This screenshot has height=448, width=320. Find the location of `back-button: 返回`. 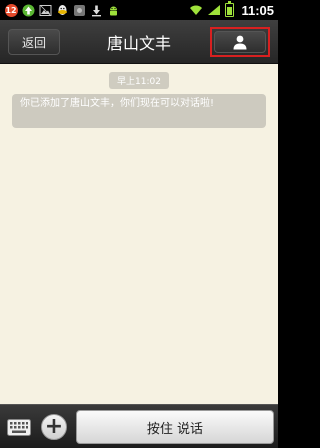

back-button: 返回 is located at coordinates (34, 42).